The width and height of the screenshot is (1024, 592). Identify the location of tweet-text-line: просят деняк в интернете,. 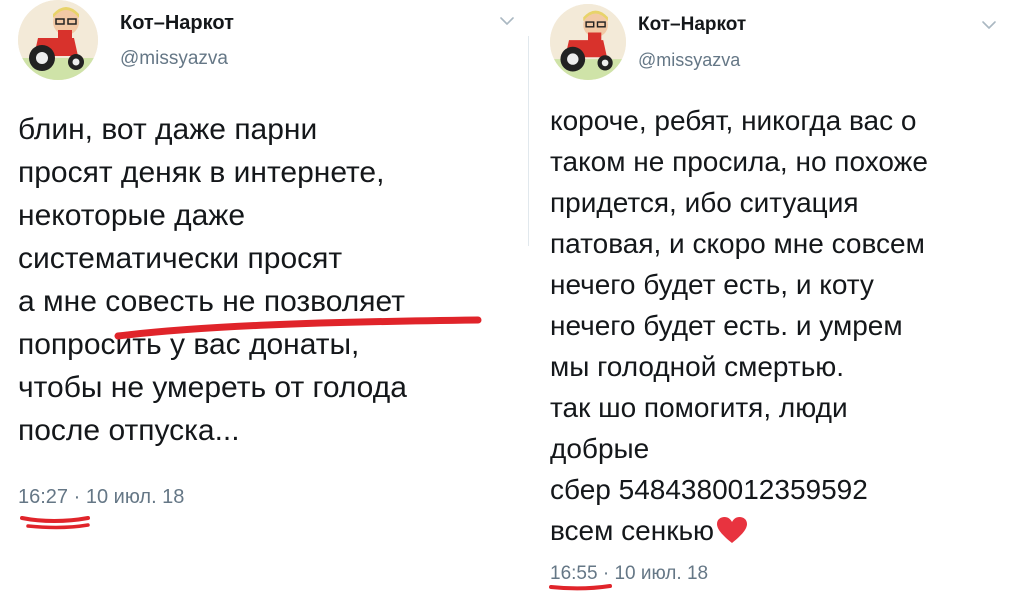
(201, 172).